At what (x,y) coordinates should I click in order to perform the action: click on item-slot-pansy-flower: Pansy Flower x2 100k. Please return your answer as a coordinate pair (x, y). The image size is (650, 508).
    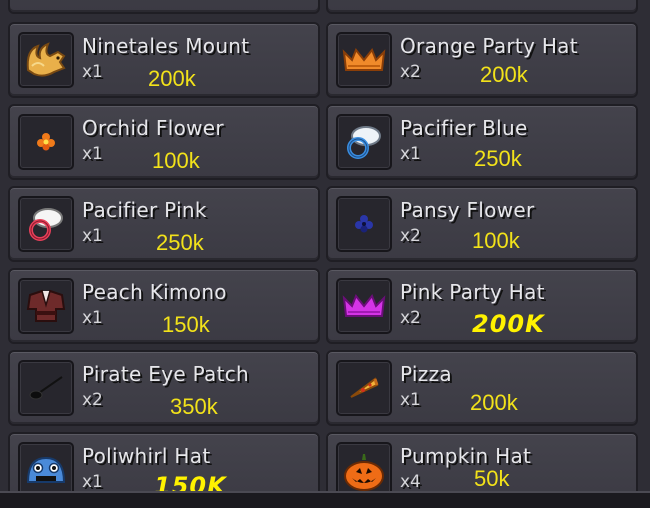
    Looking at the image, I should click on (482, 224).